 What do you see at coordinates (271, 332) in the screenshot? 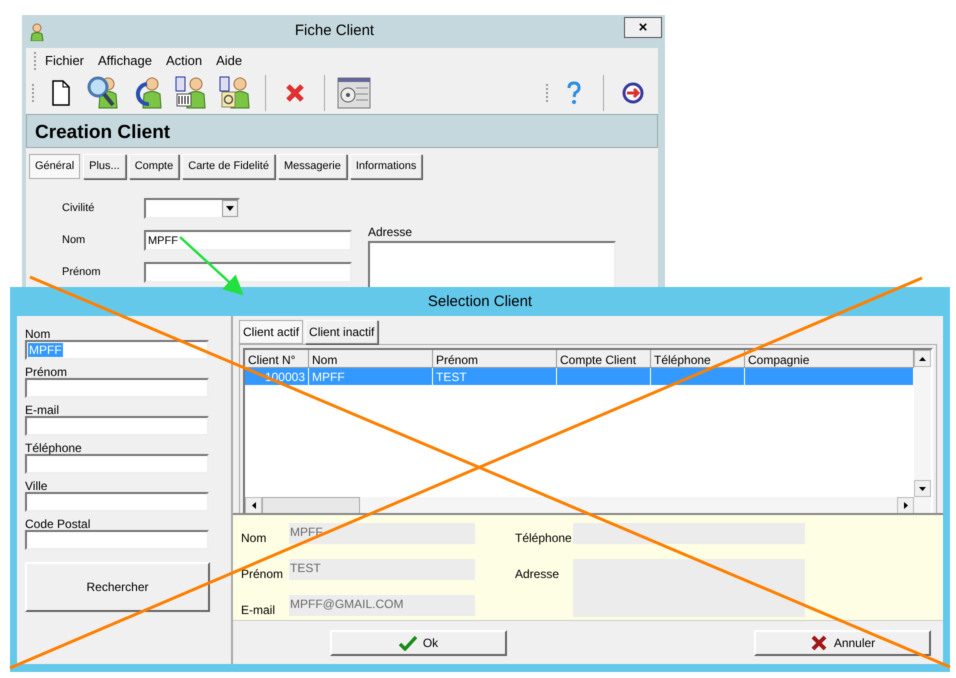
I see `tab: Client actif` at bounding box center [271, 332].